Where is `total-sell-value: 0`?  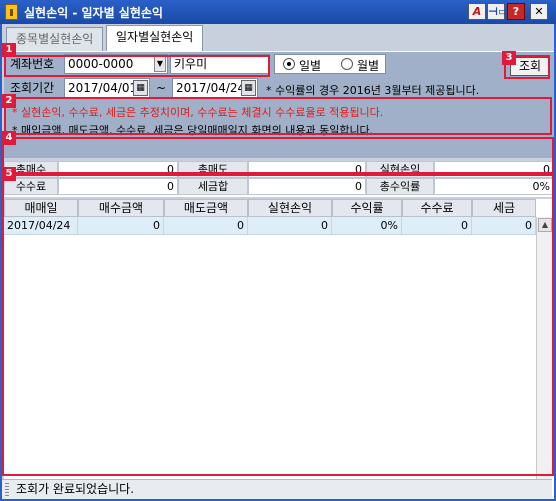
total-sell-value: 0 is located at coordinates (307, 169).